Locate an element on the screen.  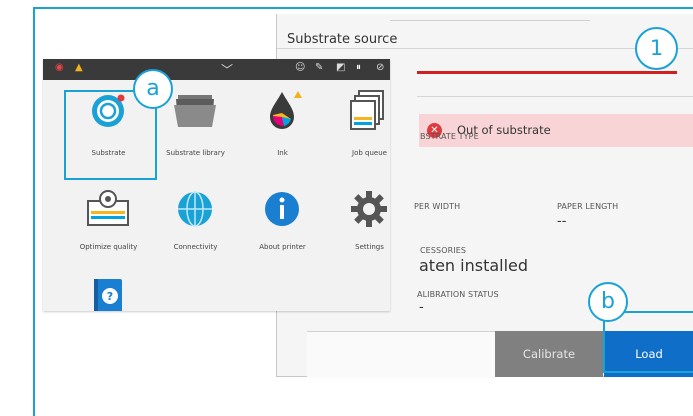
ink-drop-icon is located at coordinates (286, 110).